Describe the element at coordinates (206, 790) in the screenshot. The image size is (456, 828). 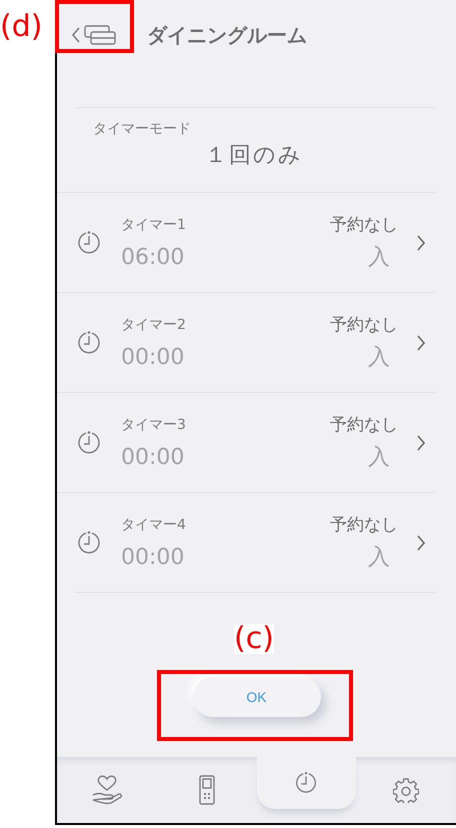
I see `remote-icon` at that location.